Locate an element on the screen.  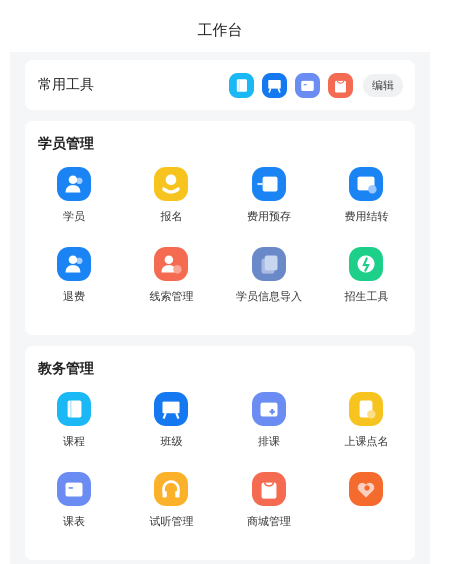
tool-label: 课表 is located at coordinates (73, 521).